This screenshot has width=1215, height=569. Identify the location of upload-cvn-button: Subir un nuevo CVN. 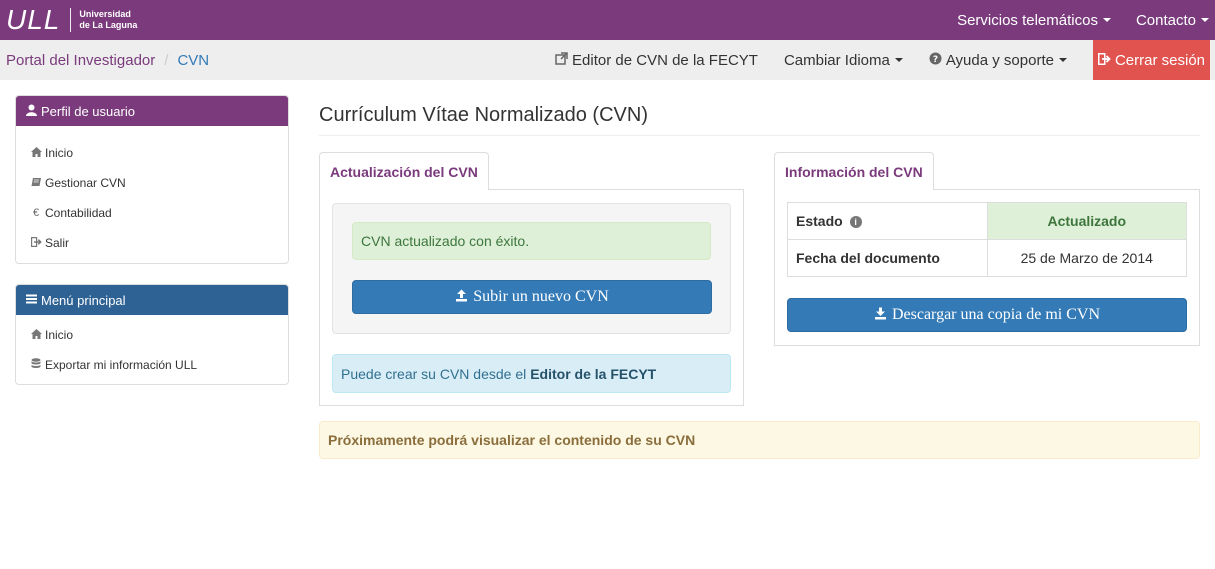
(532, 297).